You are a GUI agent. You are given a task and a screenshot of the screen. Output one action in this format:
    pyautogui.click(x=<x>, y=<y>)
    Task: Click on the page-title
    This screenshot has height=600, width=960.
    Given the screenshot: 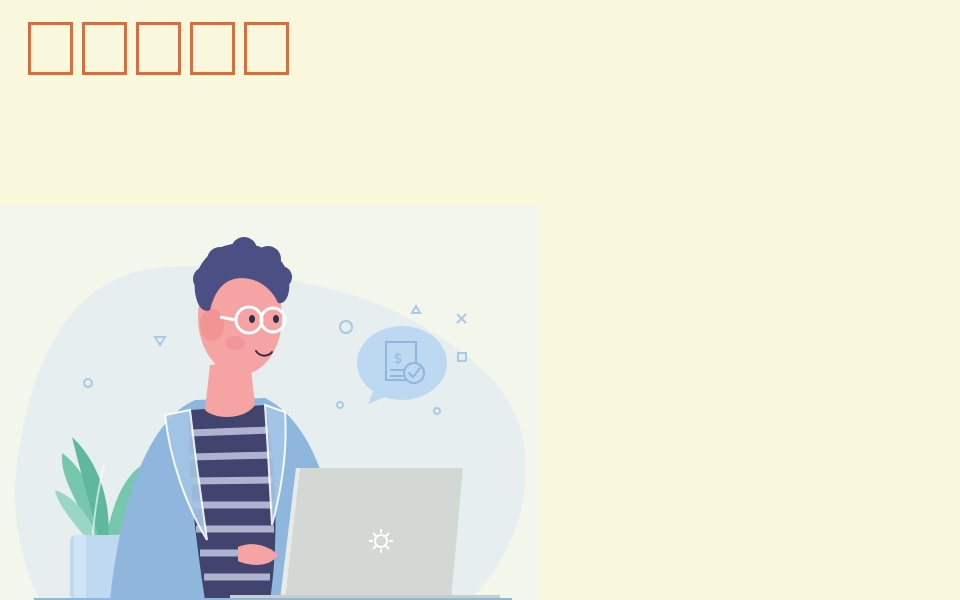 What is the action you would take?
    pyautogui.click(x=158, y=48)
    